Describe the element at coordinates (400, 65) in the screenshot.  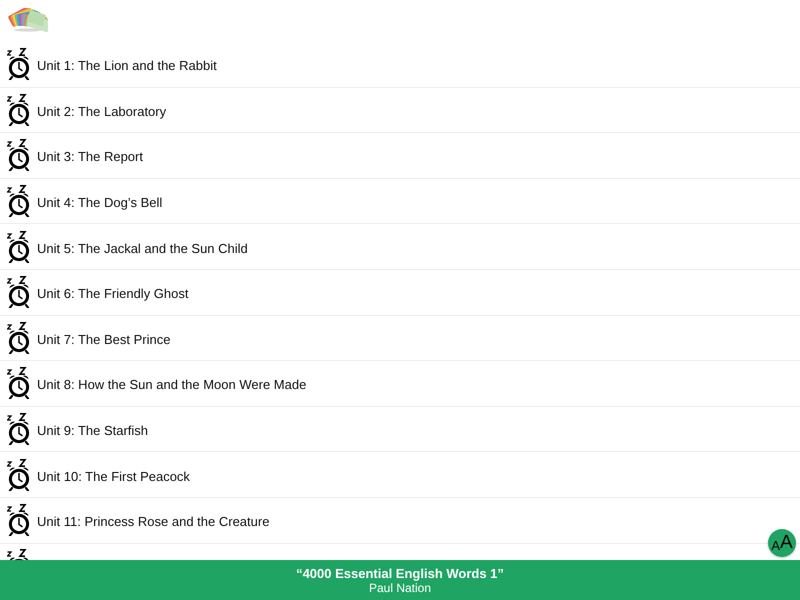
I see `unit-list-item: Unit 1: The Lion and the Rabbit` at that location.